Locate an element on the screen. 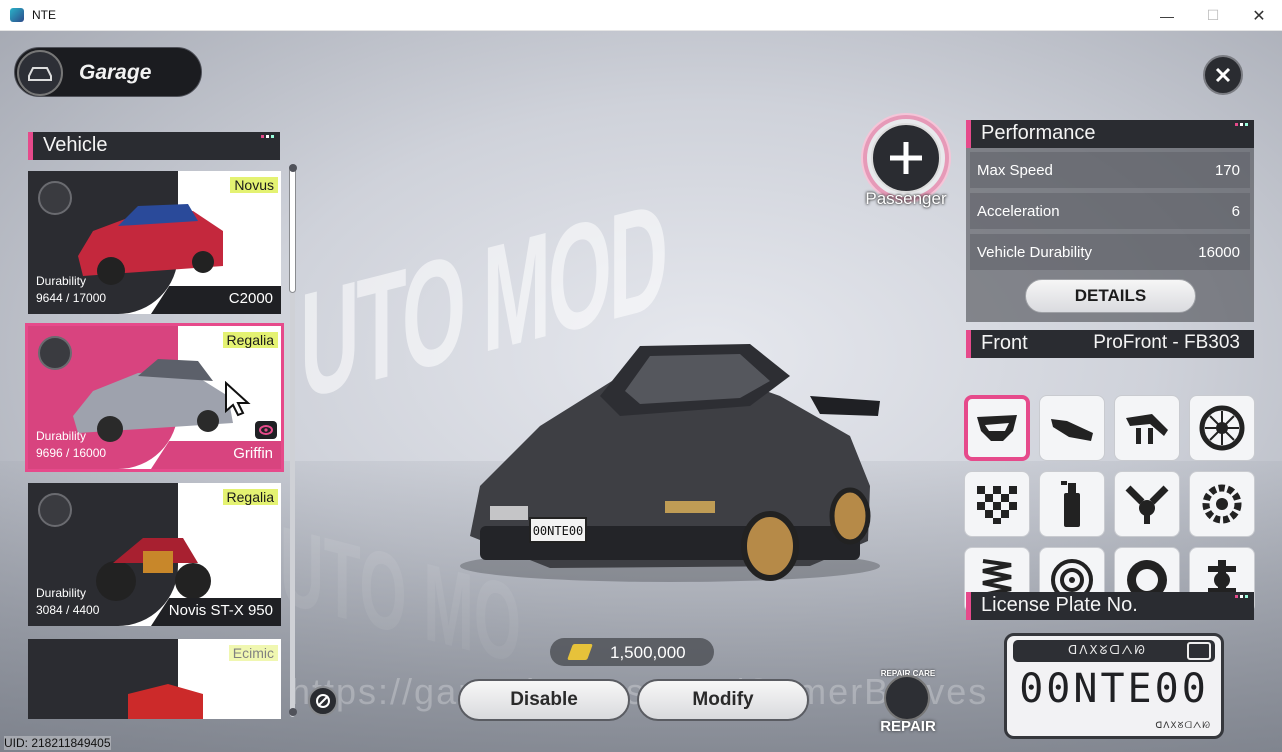  vehicle-panel-header: Vehicle is located at coordinates (154, 146).